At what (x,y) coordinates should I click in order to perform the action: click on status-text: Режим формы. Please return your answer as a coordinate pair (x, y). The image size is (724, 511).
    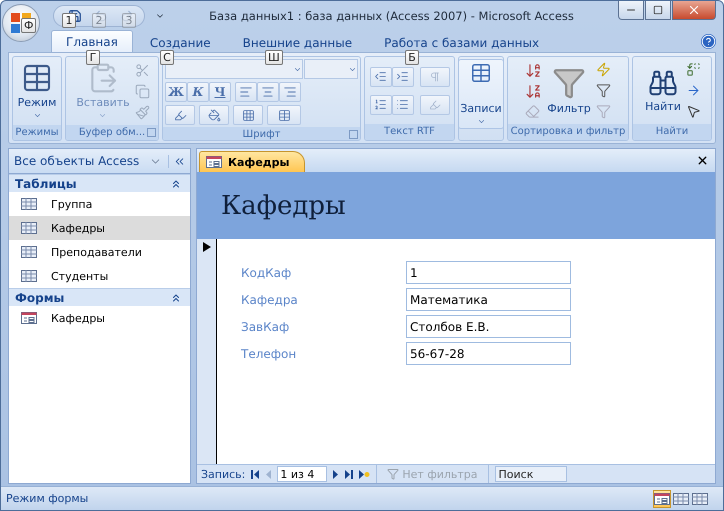
    Looking at the image, I should click on (47, 498).